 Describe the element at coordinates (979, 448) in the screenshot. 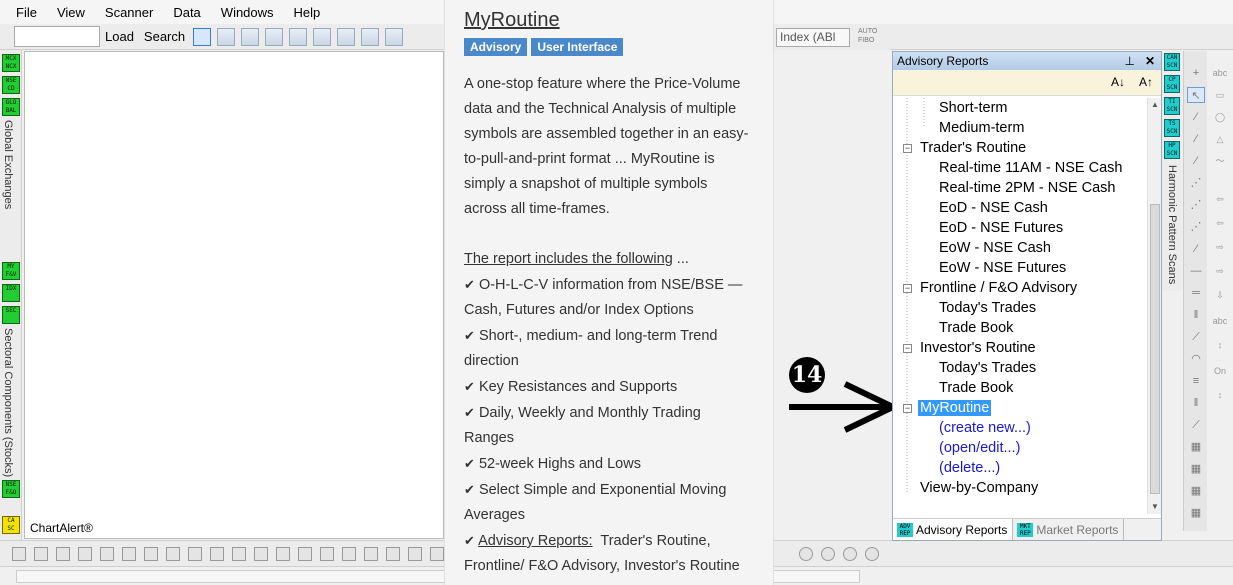

I see `tree-node-open-edit: (open/edit...)` at that location.